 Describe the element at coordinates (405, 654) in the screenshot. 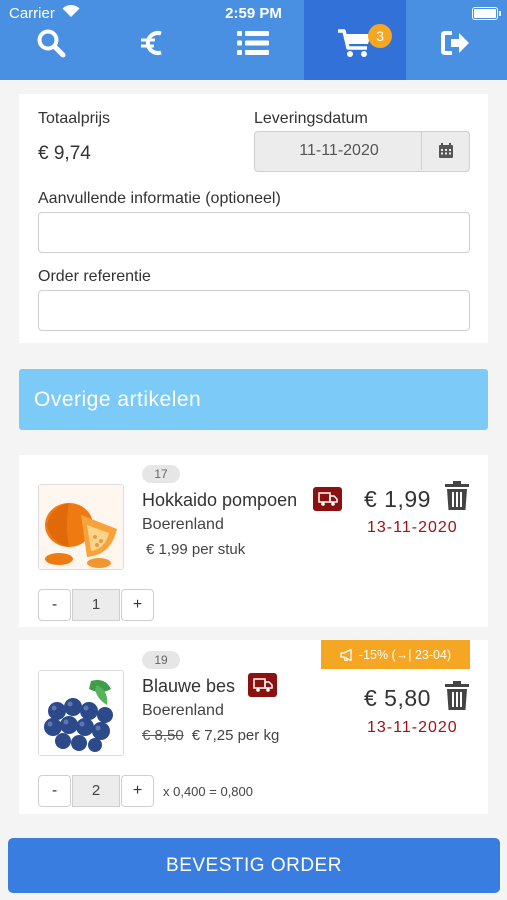

I see `promotion-text: -15% (→| 23-04)` at that location.